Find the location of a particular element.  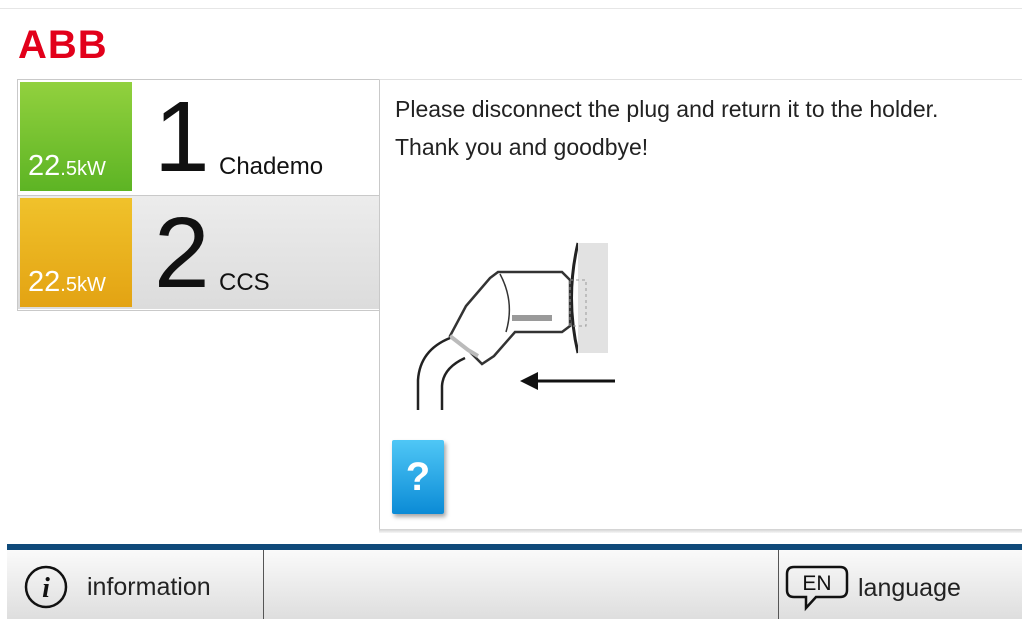

footer-divider-left is located at coordinates (263, 584).